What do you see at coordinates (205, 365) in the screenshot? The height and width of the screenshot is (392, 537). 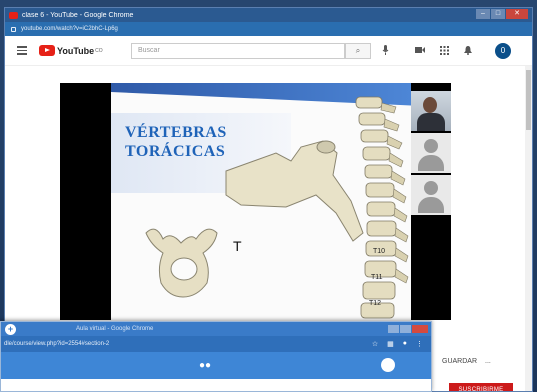 I see `participants-icon: ●●` at bounding box center [205, 365].